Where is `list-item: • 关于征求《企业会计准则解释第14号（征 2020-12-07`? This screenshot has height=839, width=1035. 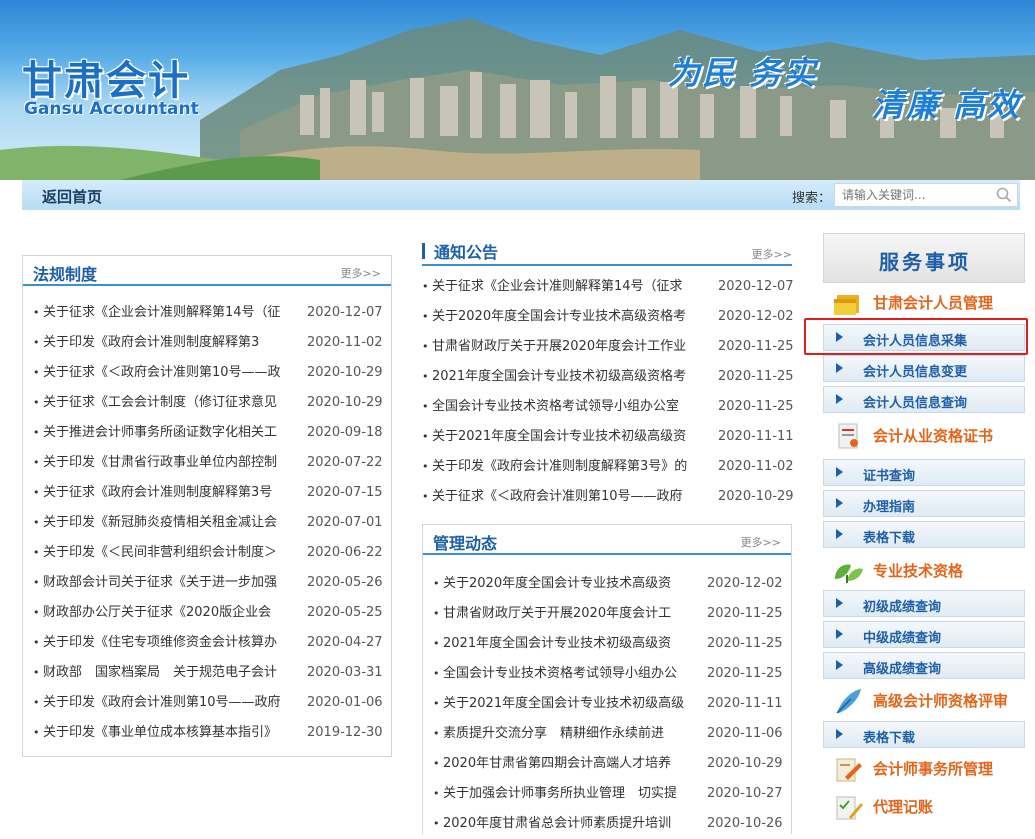
list-item: • 关于征求《企业会计准则解释第14号（征 2020-12-07 is located at coordinates (207, 313).